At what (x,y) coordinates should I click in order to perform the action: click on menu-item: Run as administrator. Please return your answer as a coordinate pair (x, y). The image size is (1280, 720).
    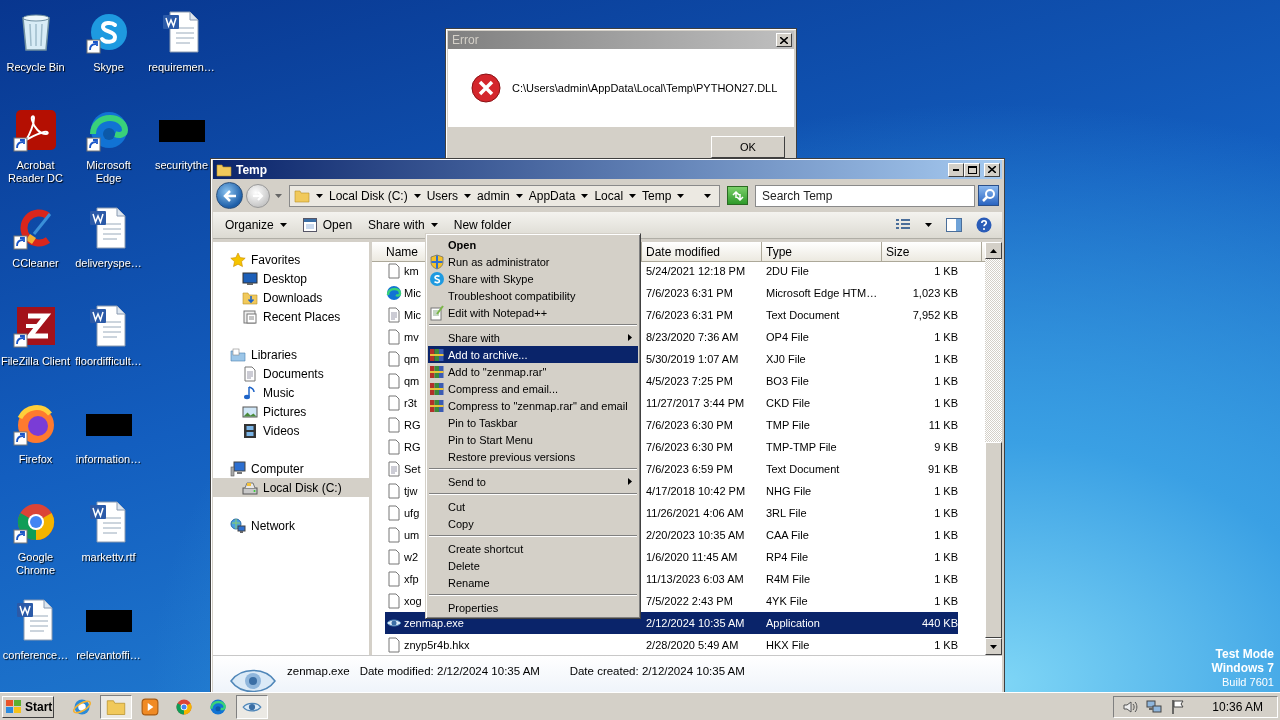
    Looking at the image, I should click on (533, 261).